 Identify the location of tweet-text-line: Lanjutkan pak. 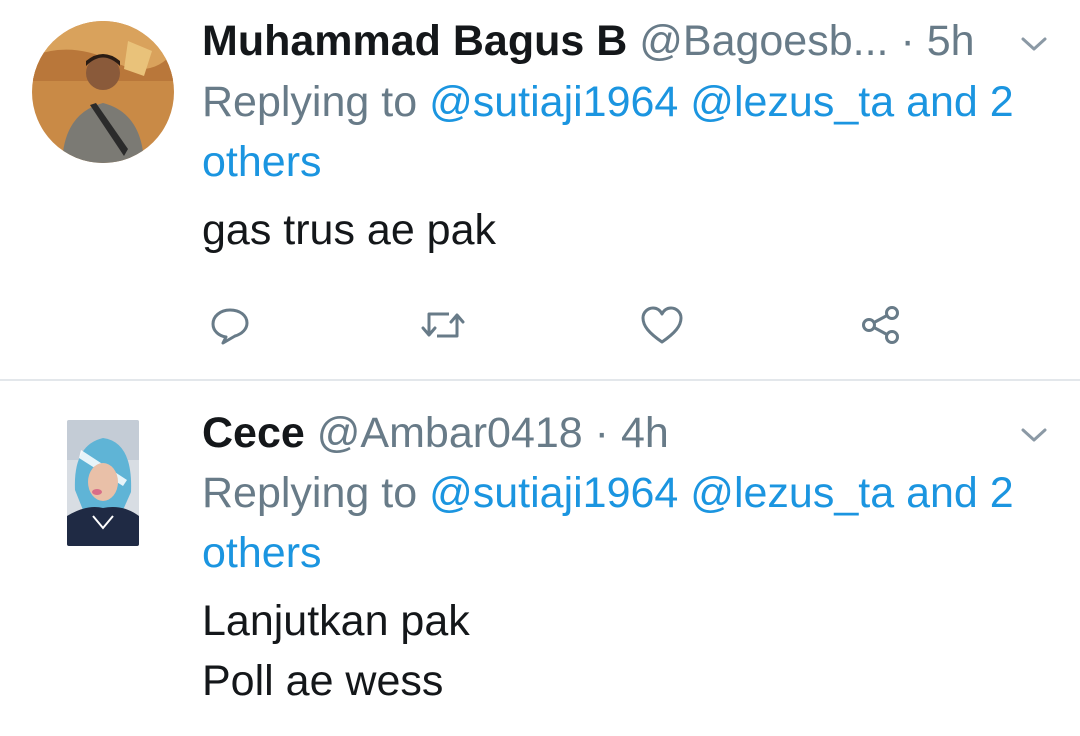
(336, 621).